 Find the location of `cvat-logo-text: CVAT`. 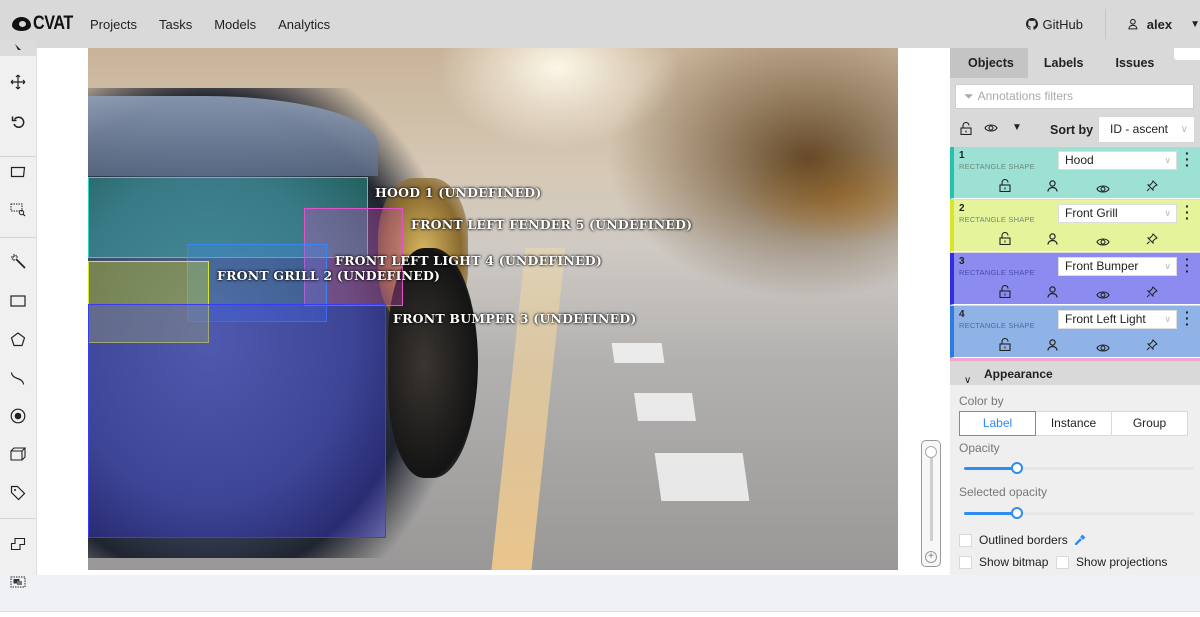

cvat-logo-text: CVAT is located at coordinates (53, 23).